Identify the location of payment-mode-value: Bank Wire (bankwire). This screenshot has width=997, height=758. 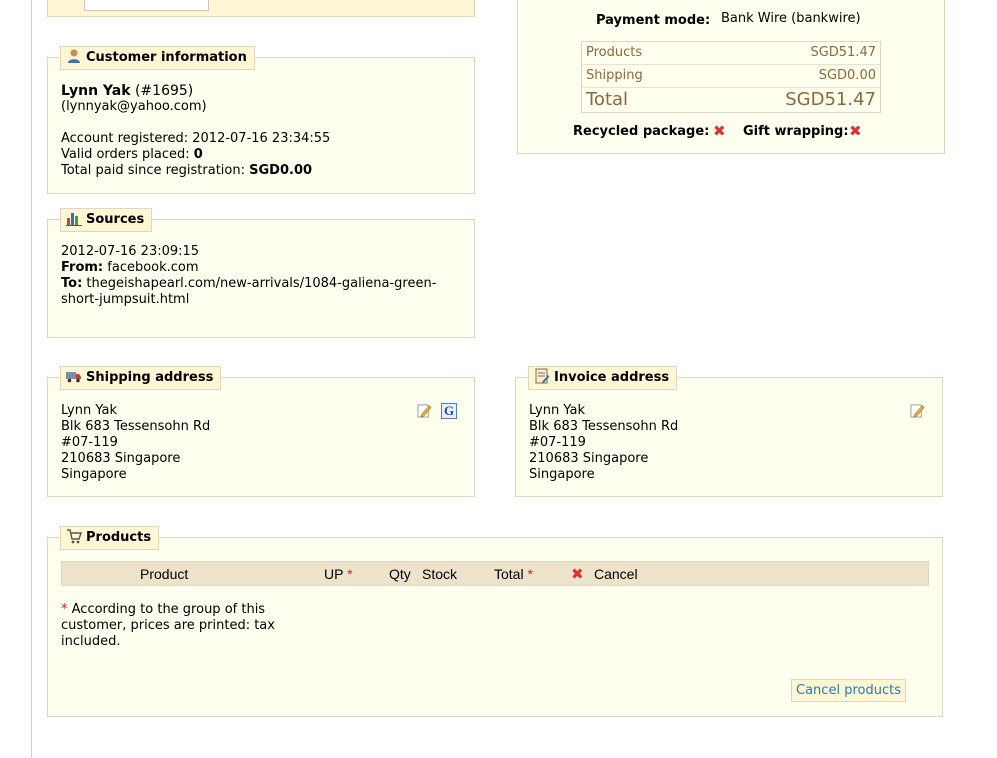
(791, 18).